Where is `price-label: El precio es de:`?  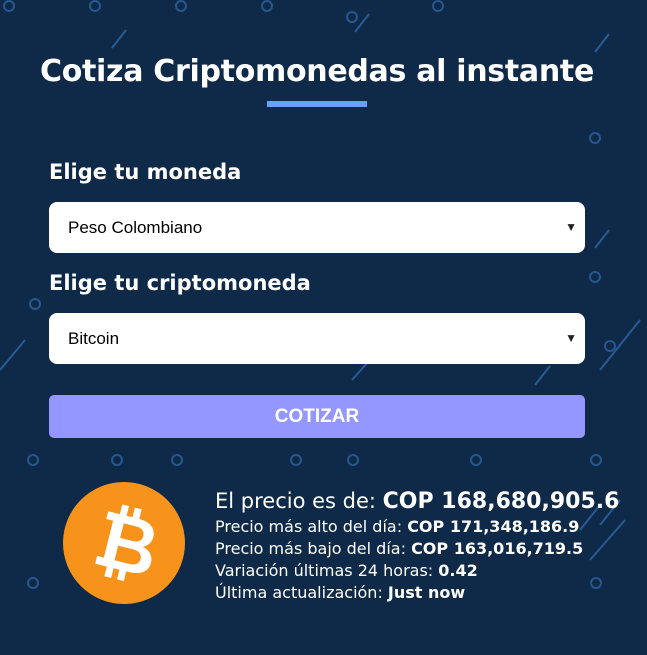 price-label: El precio es de: is located at coordinates (299, 501).